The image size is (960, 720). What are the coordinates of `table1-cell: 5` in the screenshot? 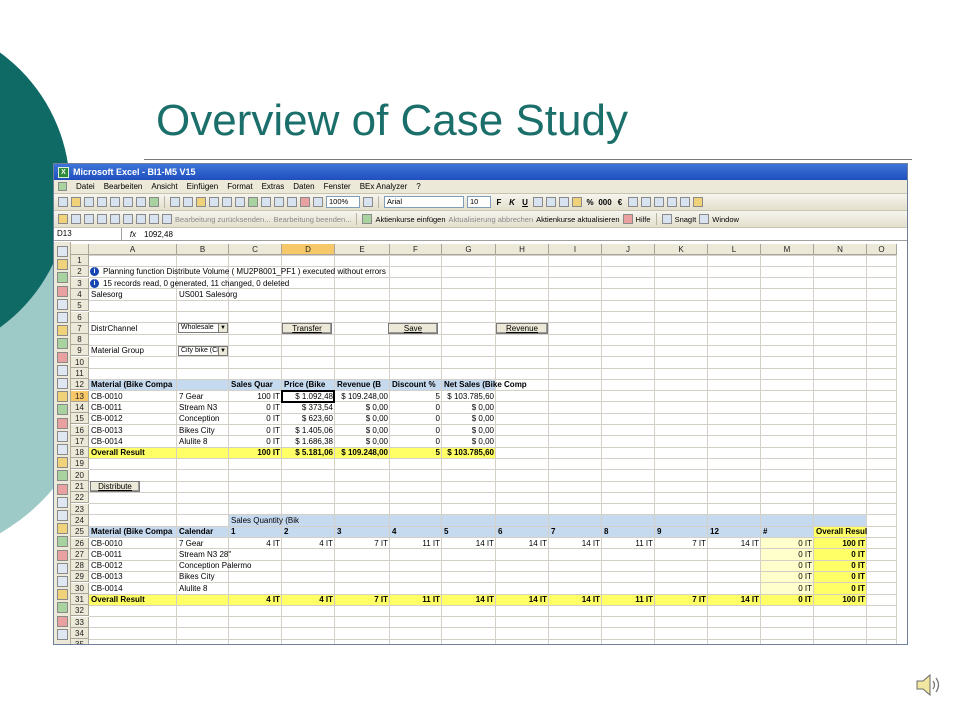 It's located at (416, 396).